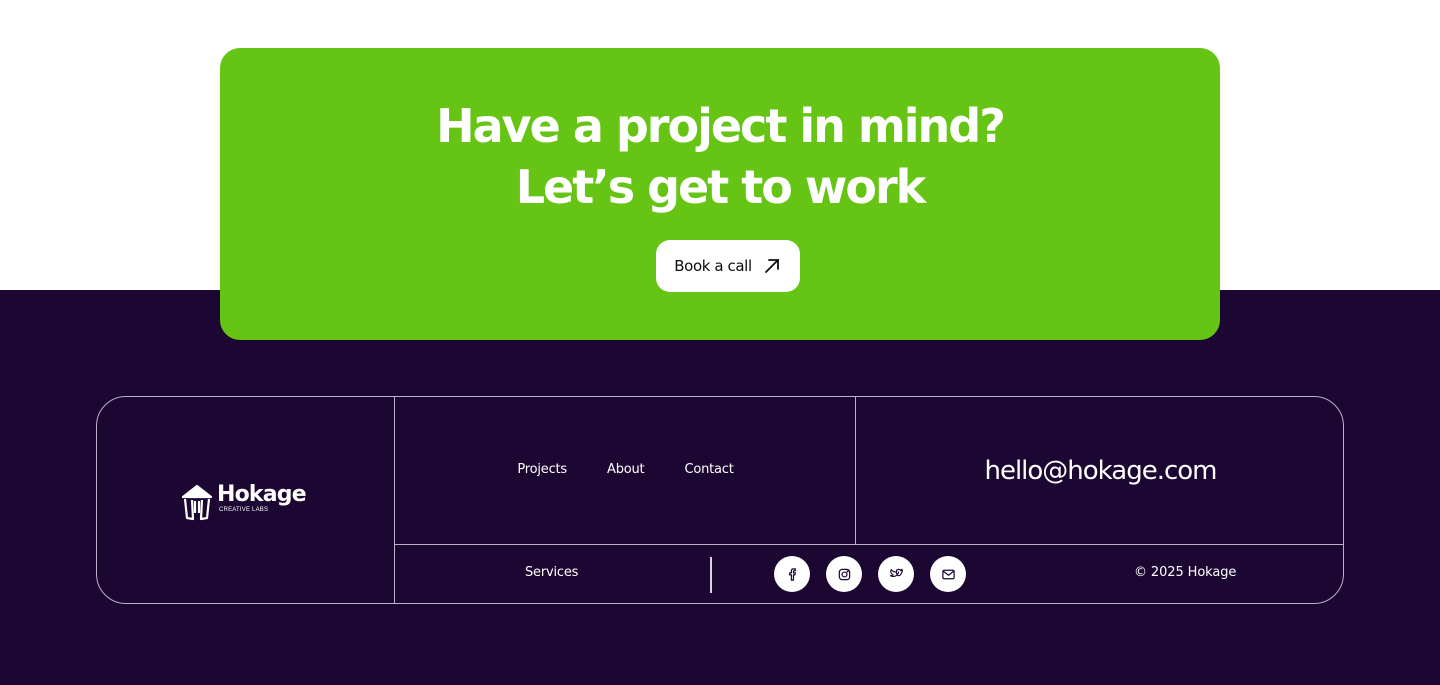 Image resolution: width=1440 pixels, height=685 pixels. Describe the element at coordinates (713, 266) in the screenshot. I see `book-a-call-label: Book a call` at that location.